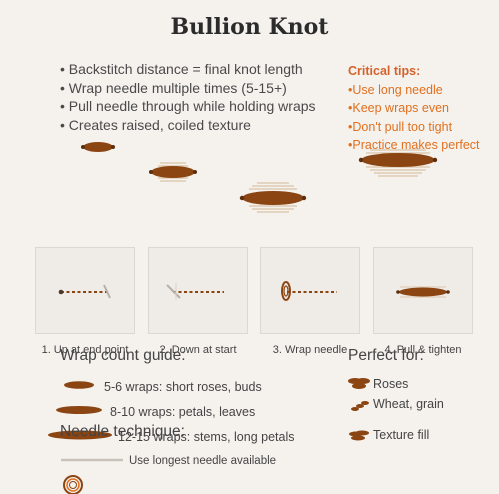 The width and height of the screenshot is (499, 494). Describe the element at coordinates (79, 385) in the screenshot. I see `short-wrap-swatch` at that location.